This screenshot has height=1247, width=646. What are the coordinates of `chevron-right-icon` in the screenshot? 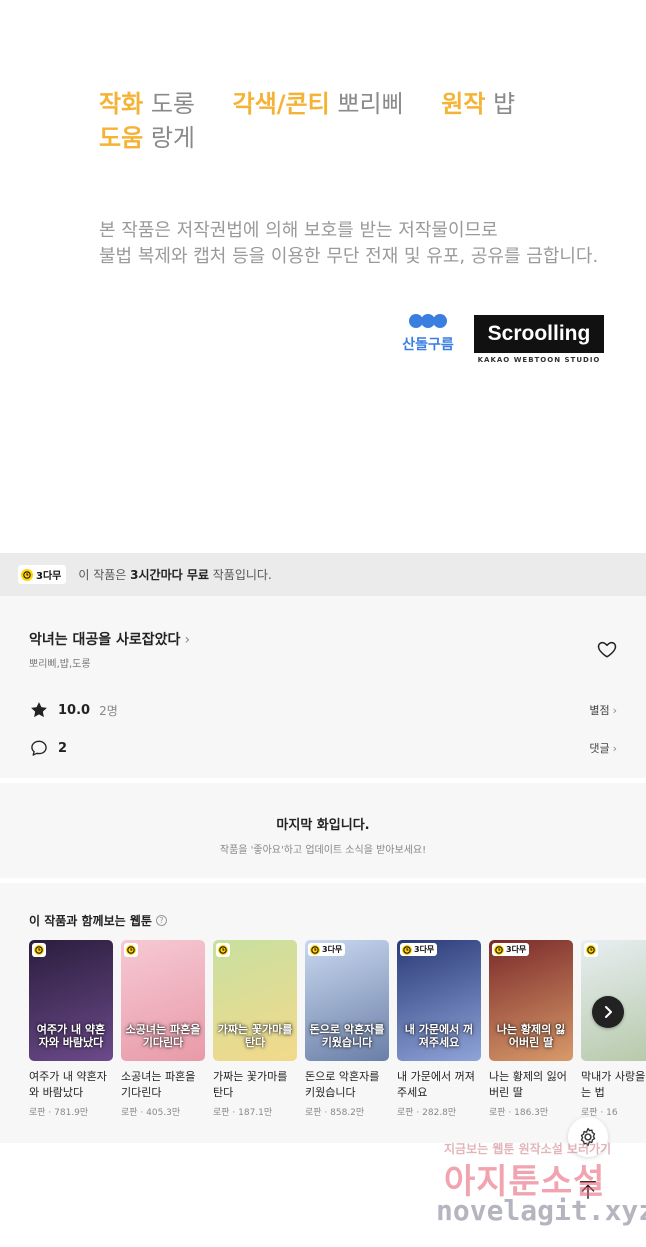 It's located at (608, 1012).